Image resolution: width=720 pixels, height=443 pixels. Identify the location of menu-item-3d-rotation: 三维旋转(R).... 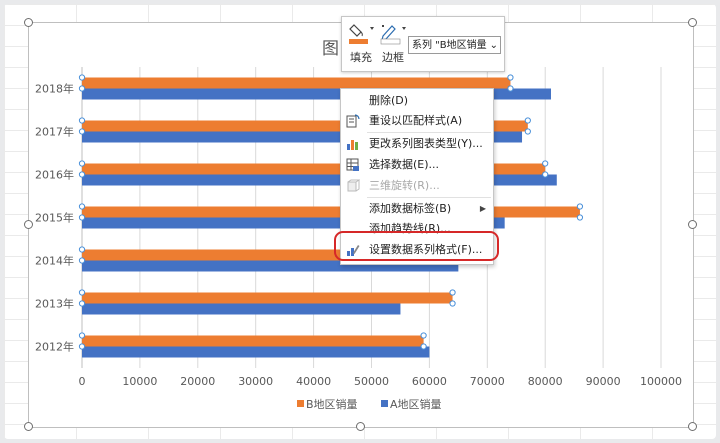
(417, 186).